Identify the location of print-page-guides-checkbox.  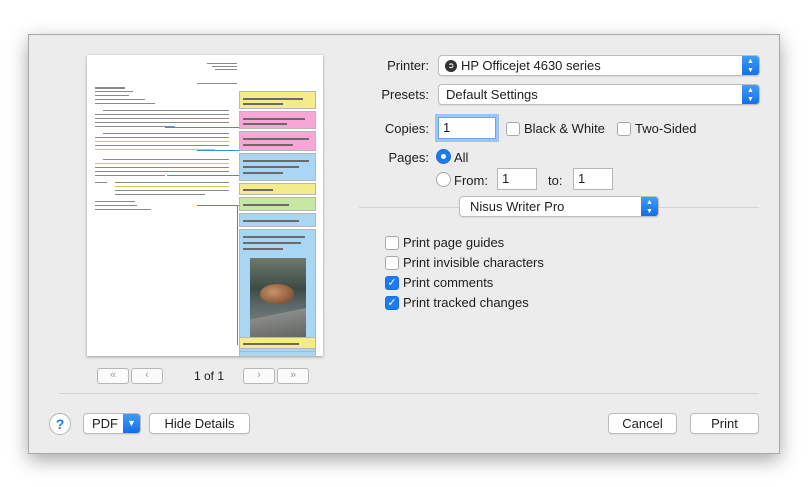
(392, 243).